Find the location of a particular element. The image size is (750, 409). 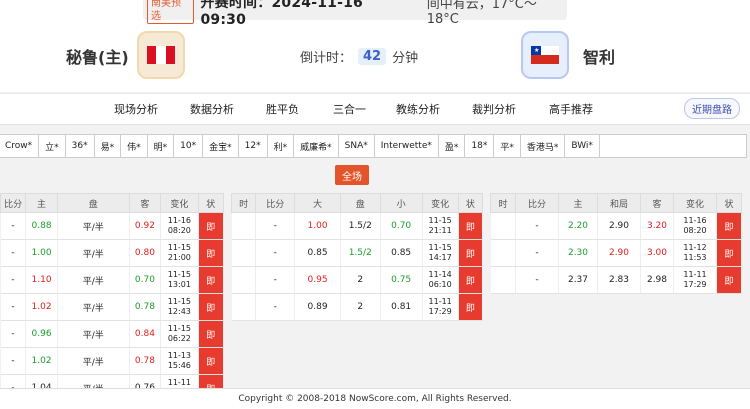

change-date: 11-11 is located at coordinates (695, 274).